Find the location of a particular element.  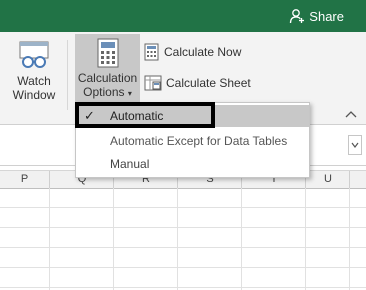

calculation-options-label-1: Calculation is located at coordinates (107, 78).